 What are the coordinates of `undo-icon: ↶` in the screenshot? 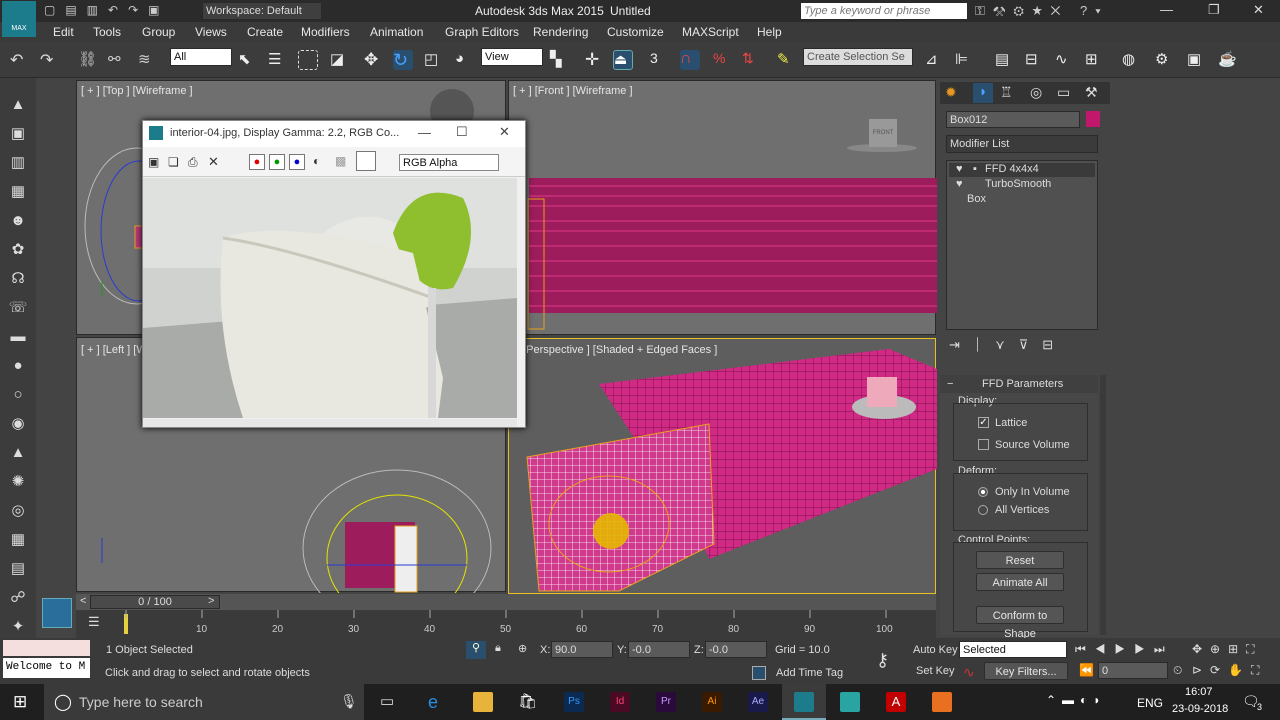 It's located at (20, 60).